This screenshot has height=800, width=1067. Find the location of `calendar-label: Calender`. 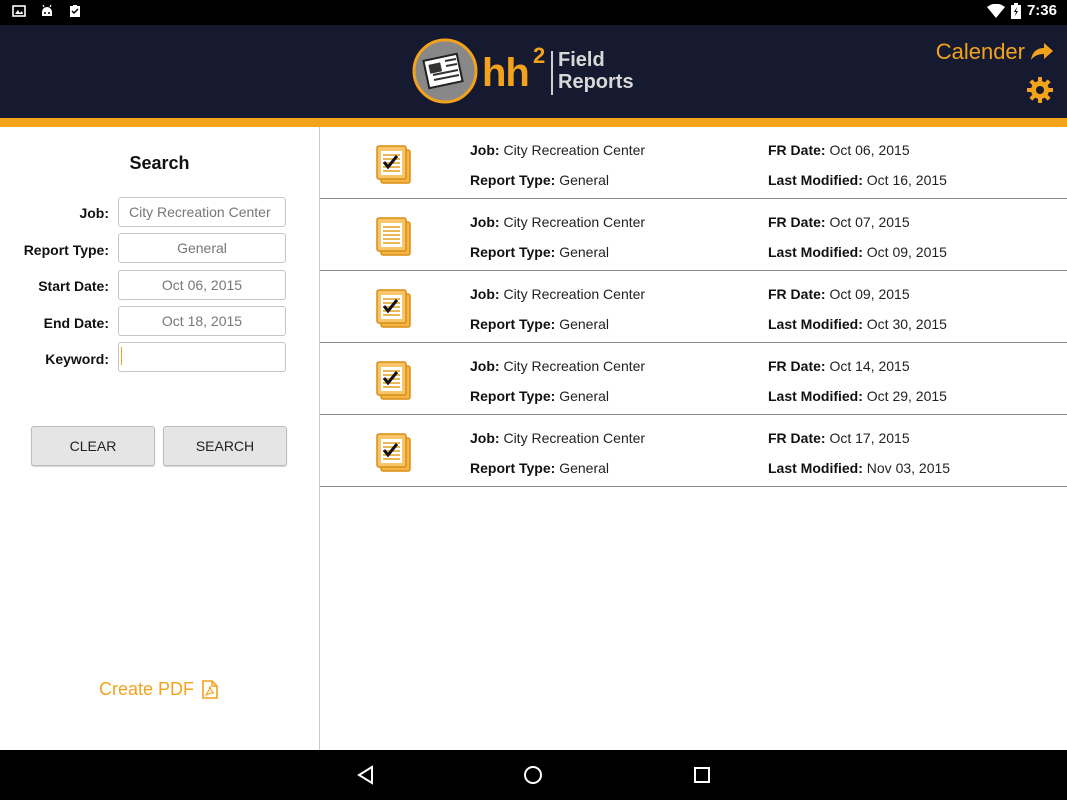

calendar-label: Calender is located at coordinates (980, 51).